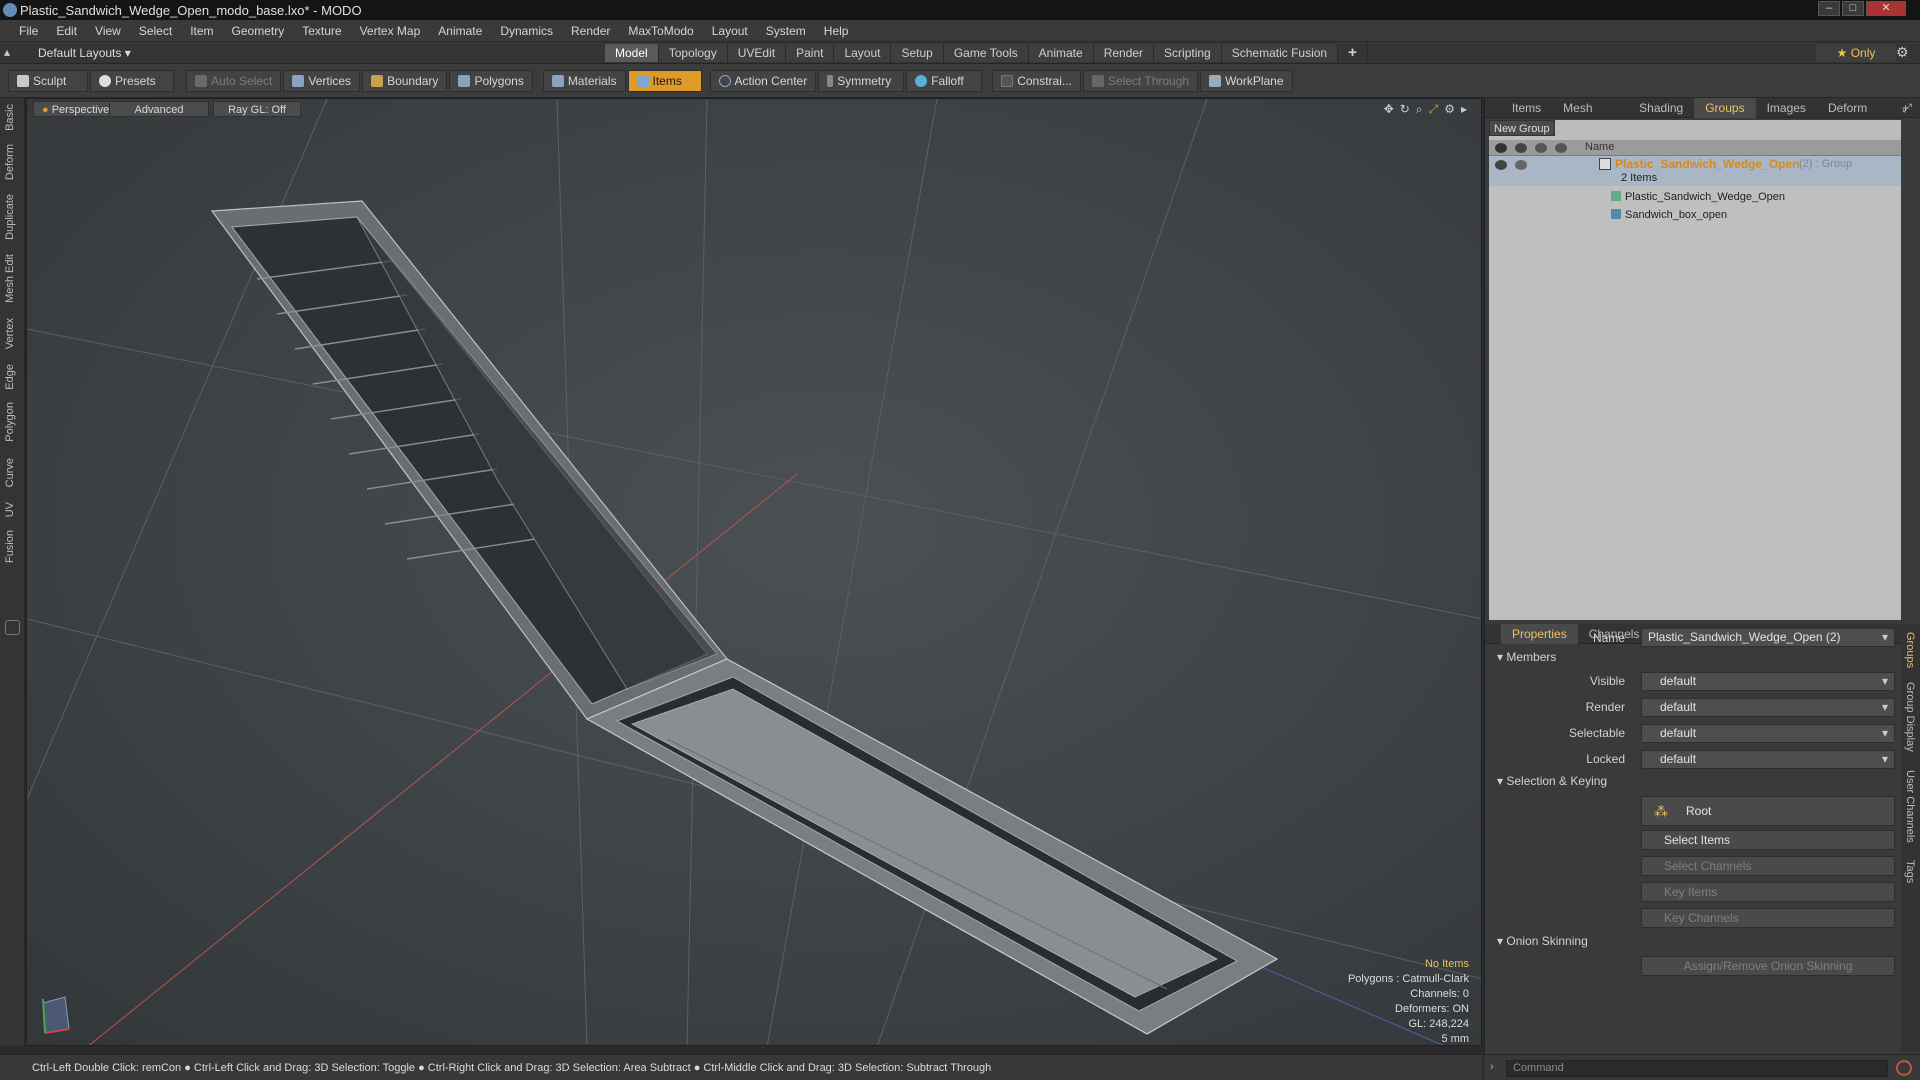  Describe the element at coordinates (84, 53) in the screenshot. I see `layouts-dropdown: Default Layouts ▾` at that location.